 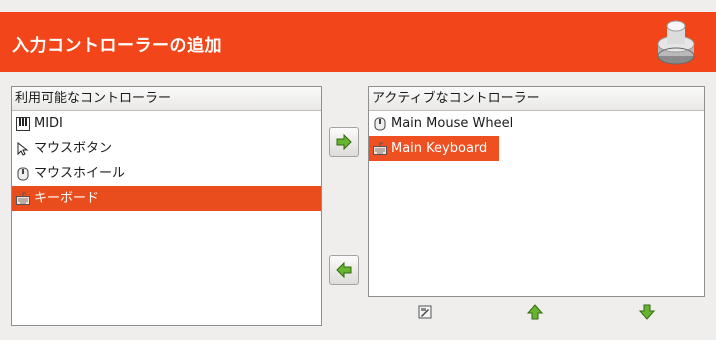 I want to click on list-item-label: MIDI, so click(x=48, y=123).